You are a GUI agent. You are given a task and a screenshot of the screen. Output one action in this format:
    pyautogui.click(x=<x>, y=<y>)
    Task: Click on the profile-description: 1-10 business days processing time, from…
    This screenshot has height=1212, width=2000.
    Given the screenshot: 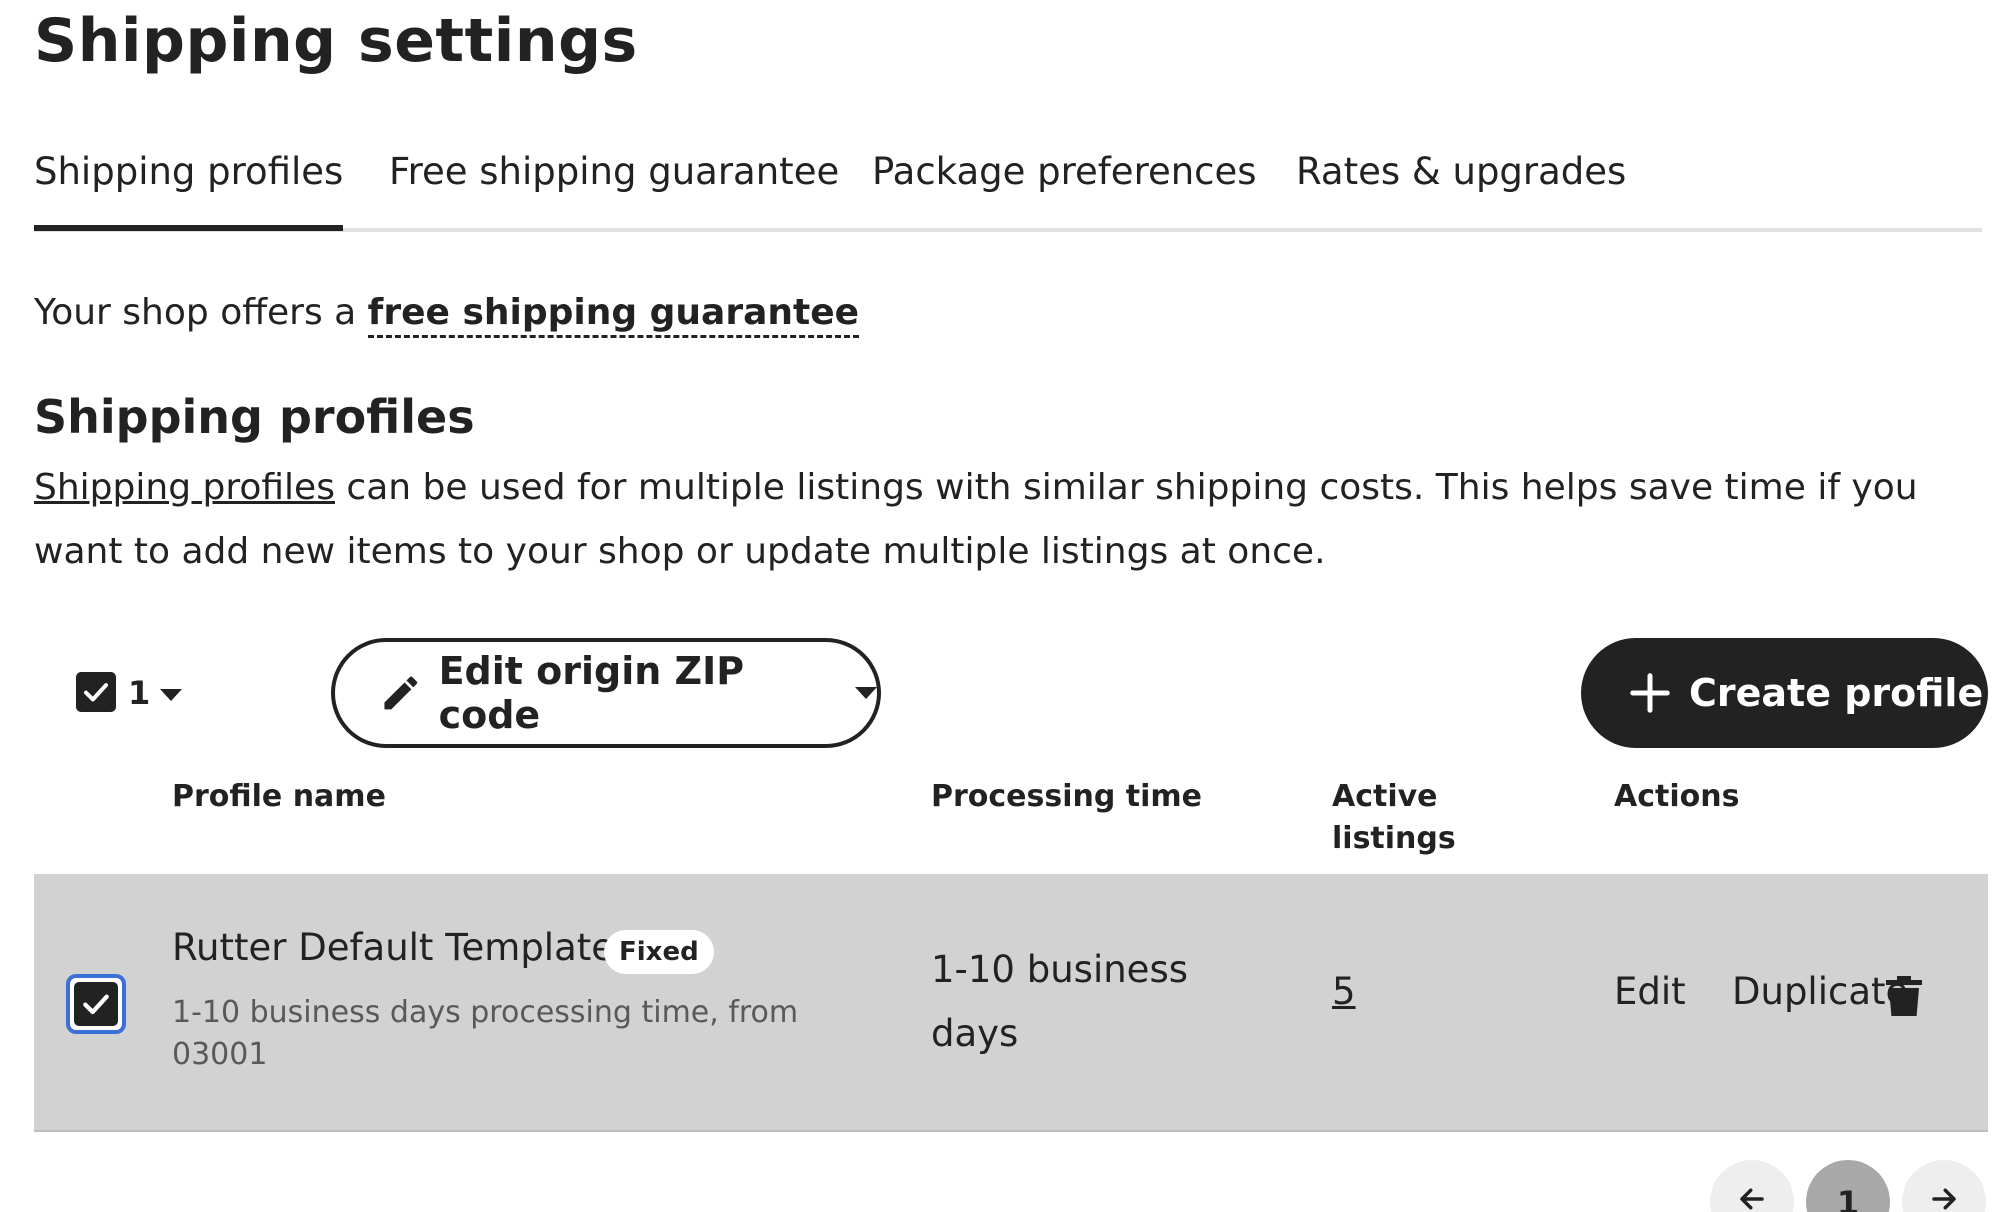 What is the action you would take?
    pyautogui.click(x=485, y=1033)
    